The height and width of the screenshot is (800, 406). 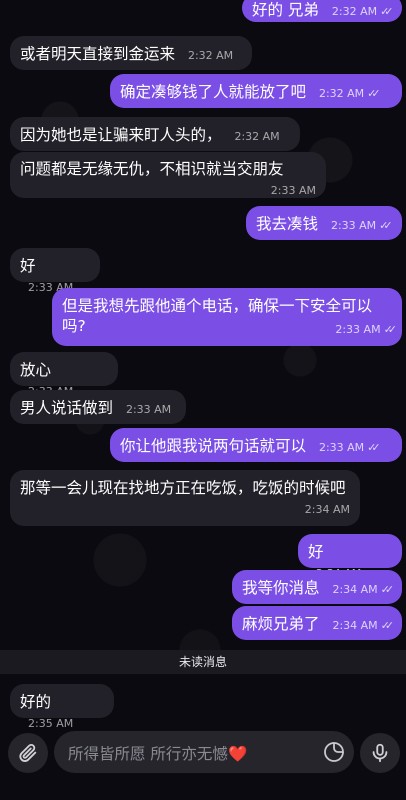 I want to click on message-text: 或者明天直接到金运来, so click(x=98, y=54).